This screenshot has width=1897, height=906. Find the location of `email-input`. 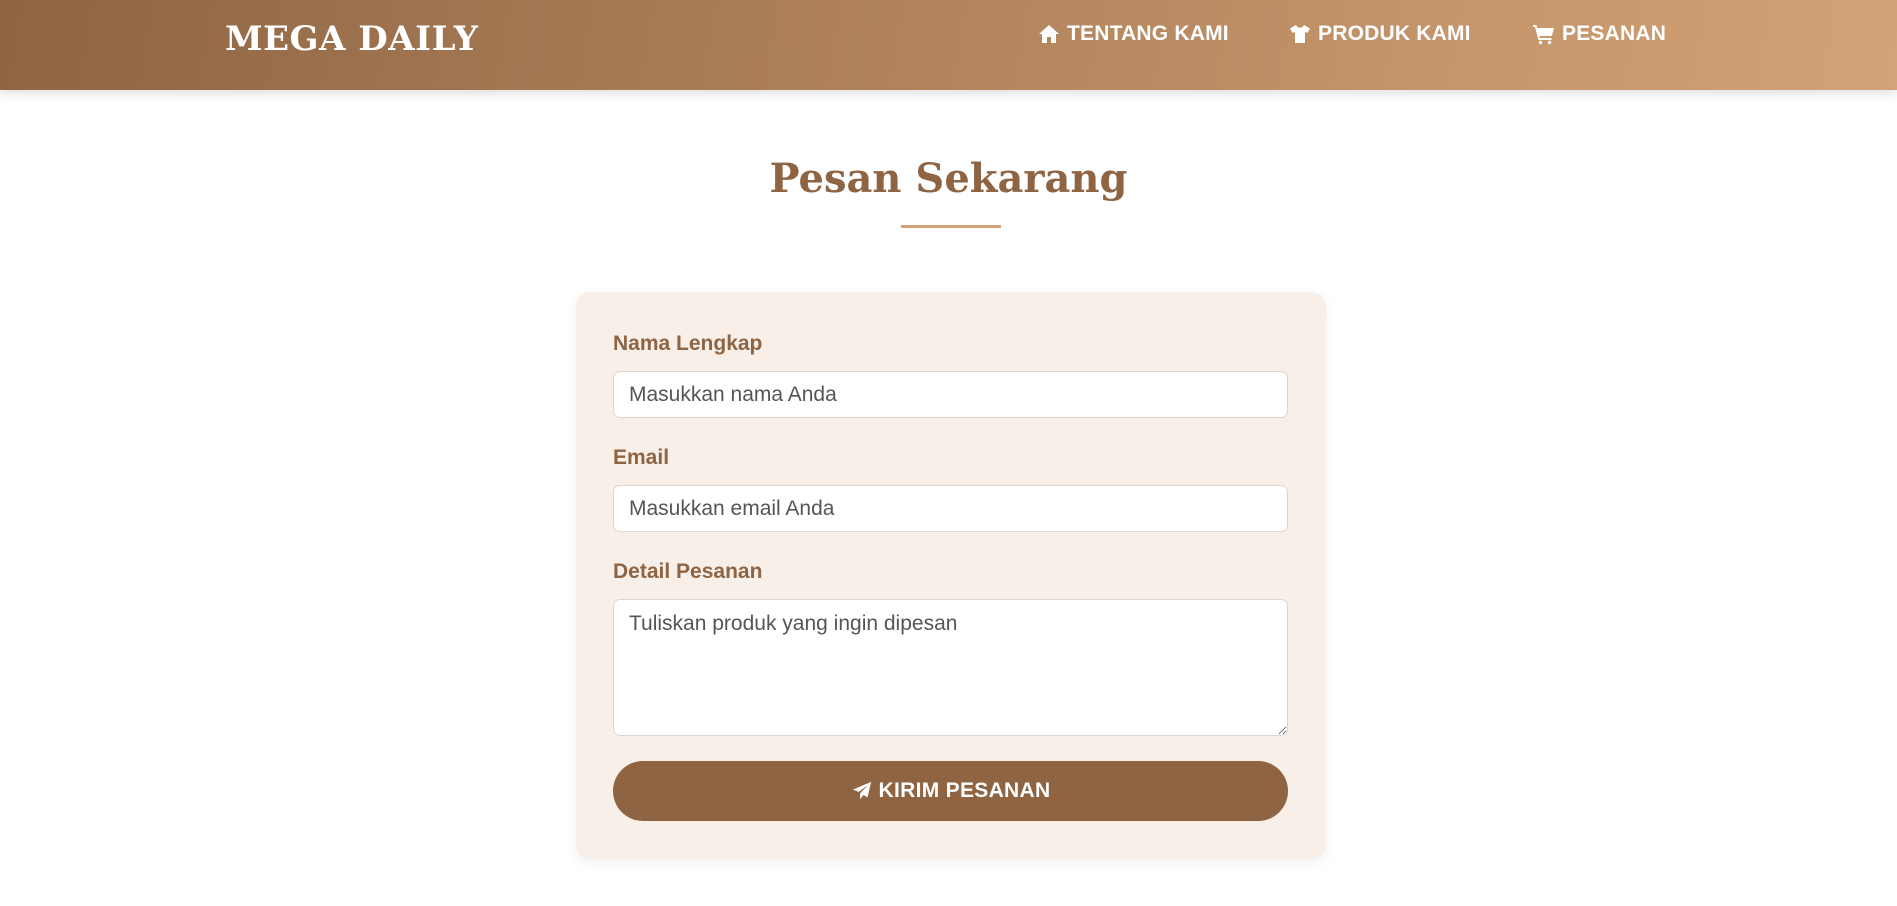

email-input is located at coordinates (950, 508).